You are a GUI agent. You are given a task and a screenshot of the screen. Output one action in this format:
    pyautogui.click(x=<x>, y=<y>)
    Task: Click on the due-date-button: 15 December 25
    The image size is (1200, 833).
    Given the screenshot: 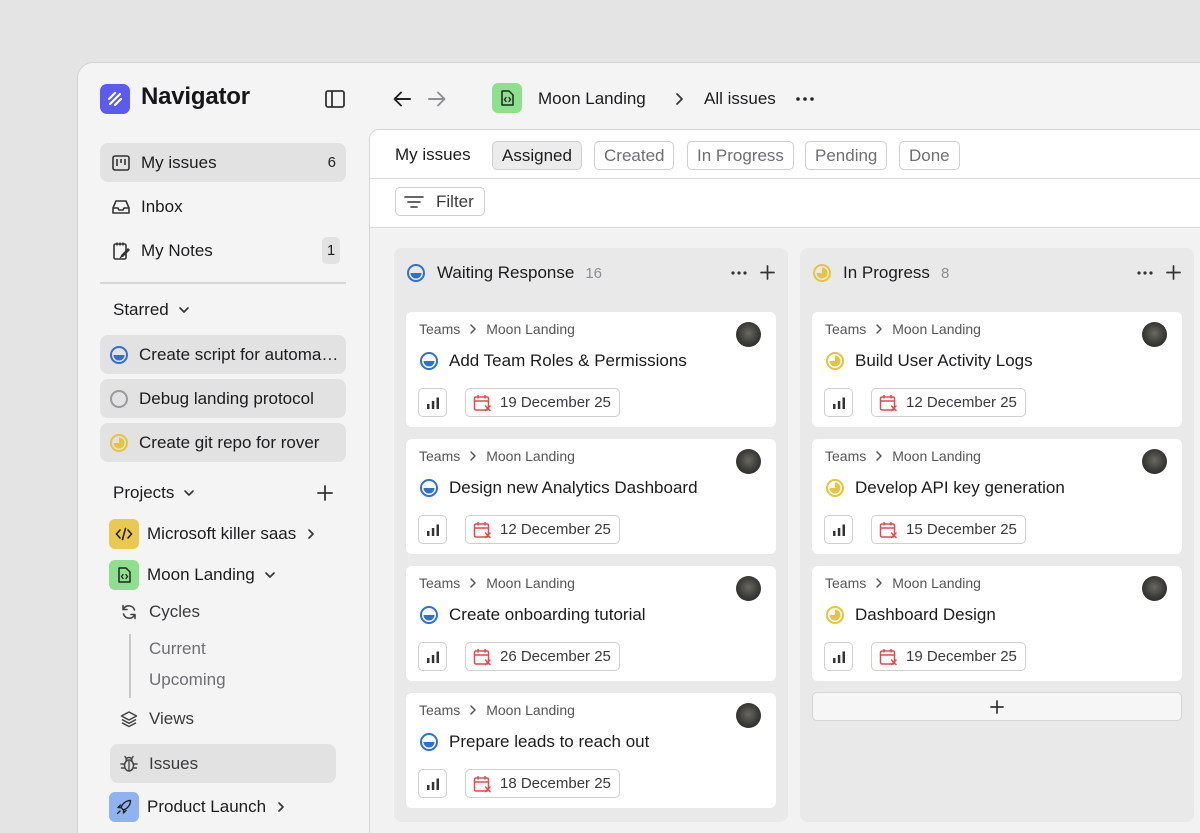 What is the action you would take?
    pyautogui.click(x=948, y=529)
    